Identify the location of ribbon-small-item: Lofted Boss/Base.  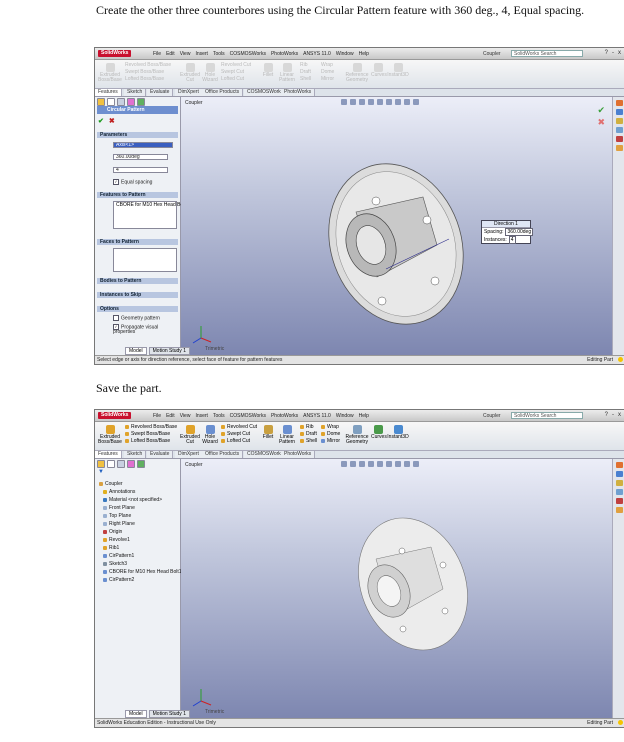
(148, 79).